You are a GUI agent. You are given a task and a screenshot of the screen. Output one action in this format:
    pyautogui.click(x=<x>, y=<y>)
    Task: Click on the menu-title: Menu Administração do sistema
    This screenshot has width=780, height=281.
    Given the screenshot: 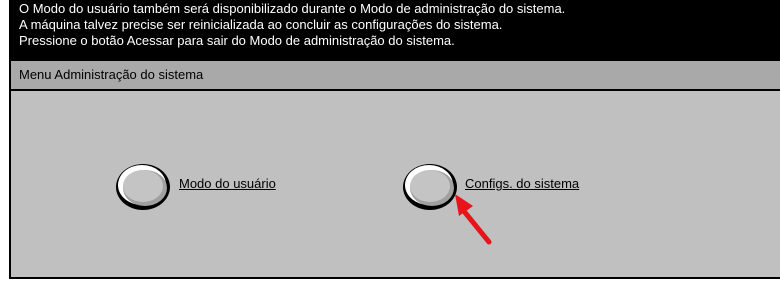 What is the action you would take?
    pyautogui.click(x=395, y=76)
    